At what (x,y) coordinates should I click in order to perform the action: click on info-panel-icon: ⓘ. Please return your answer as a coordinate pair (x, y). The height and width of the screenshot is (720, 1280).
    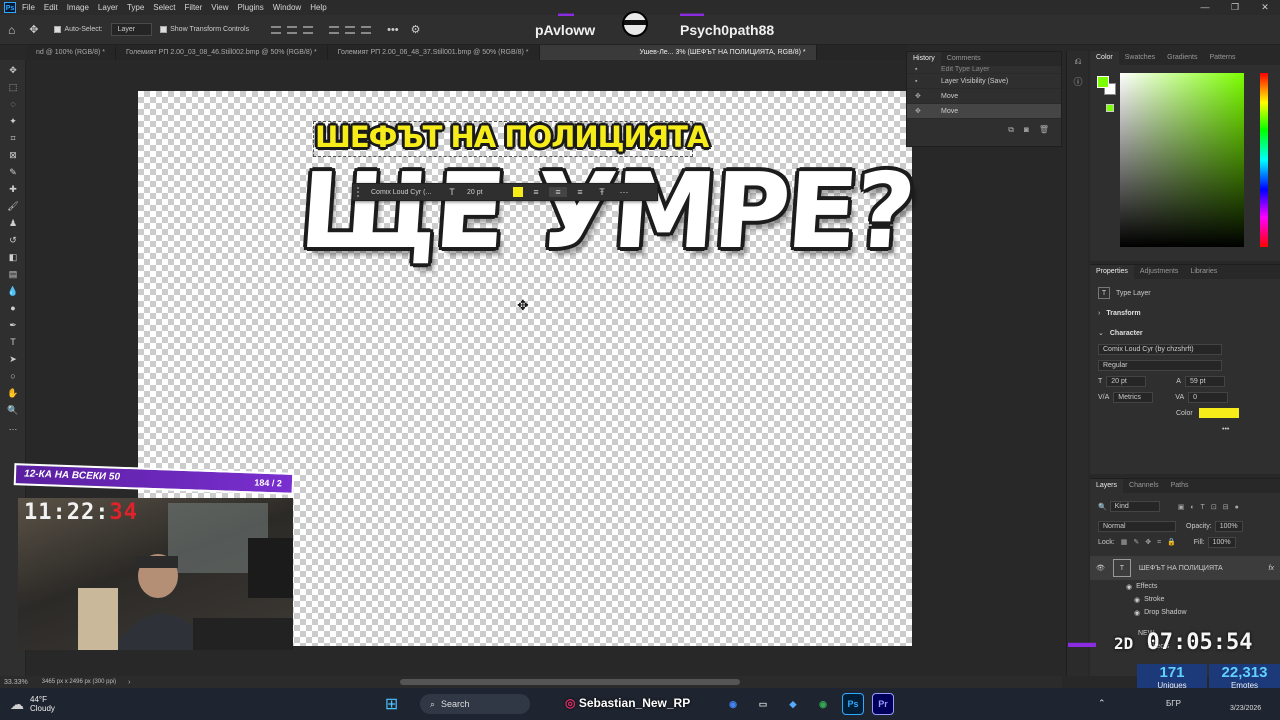
    Looking at the image, I should click on (1078, 82).